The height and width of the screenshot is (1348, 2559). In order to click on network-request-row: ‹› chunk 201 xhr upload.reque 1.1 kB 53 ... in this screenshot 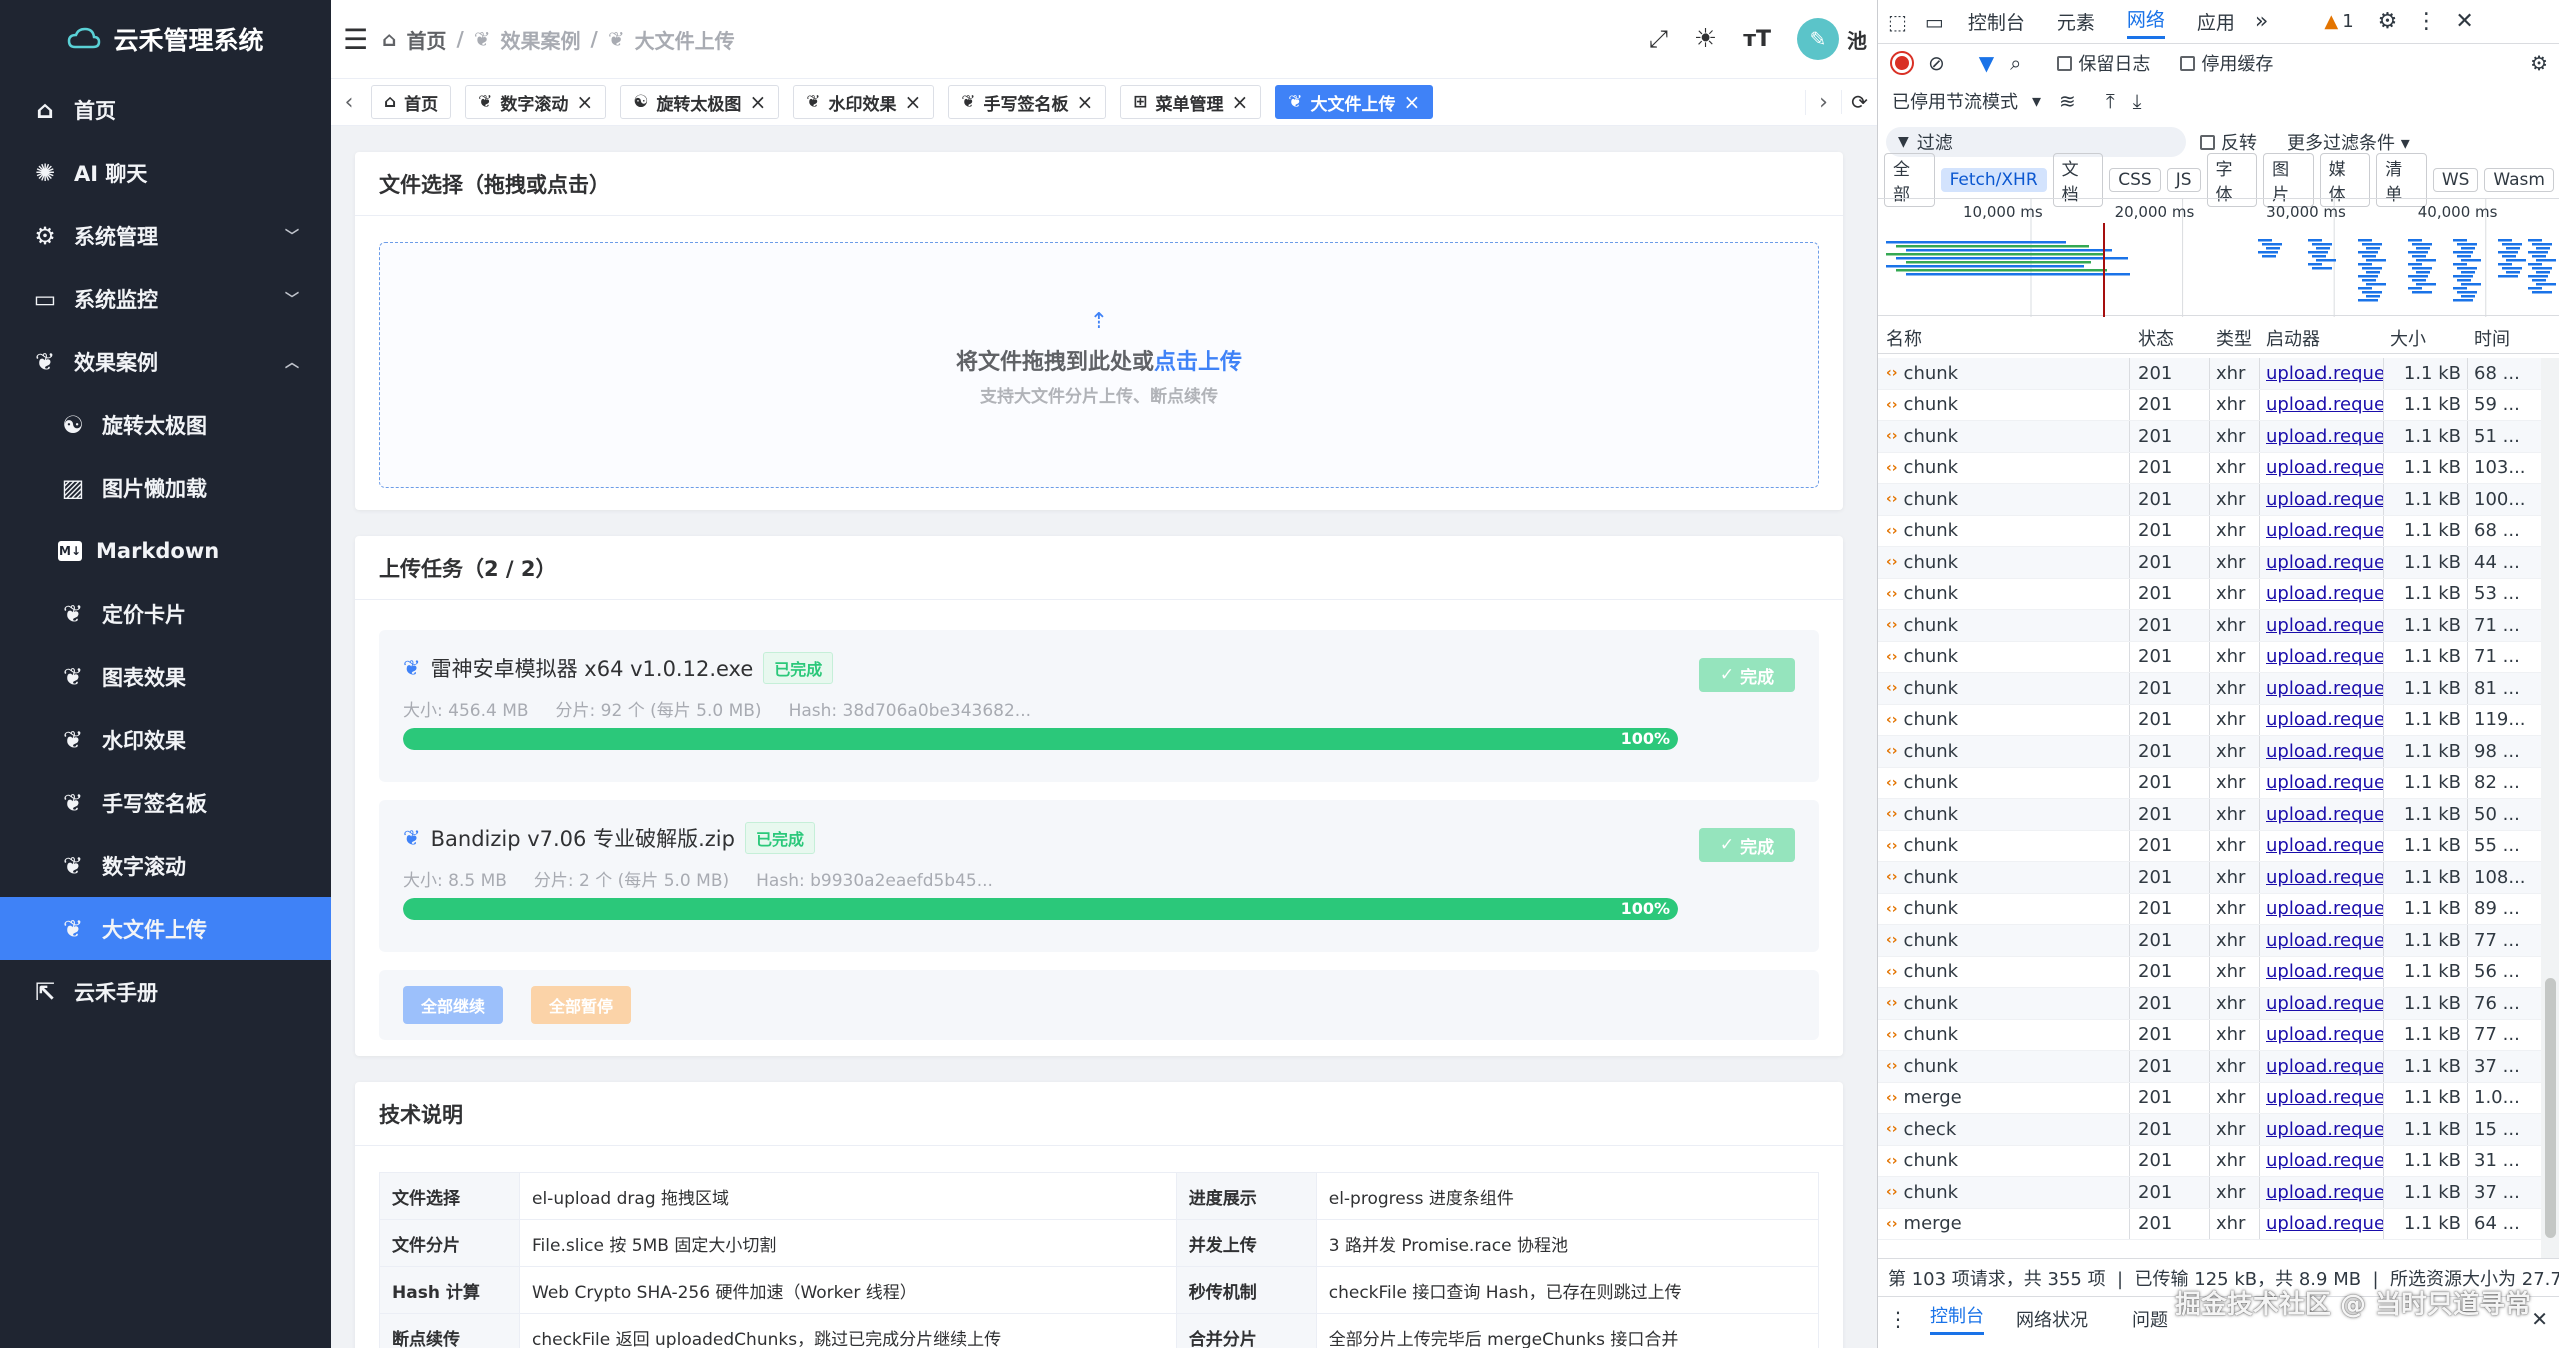, I will do `click(2209, 594)`.